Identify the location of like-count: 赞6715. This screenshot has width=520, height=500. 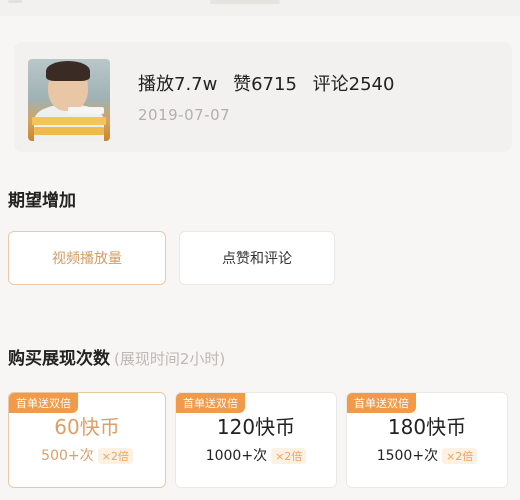
(265, 84).